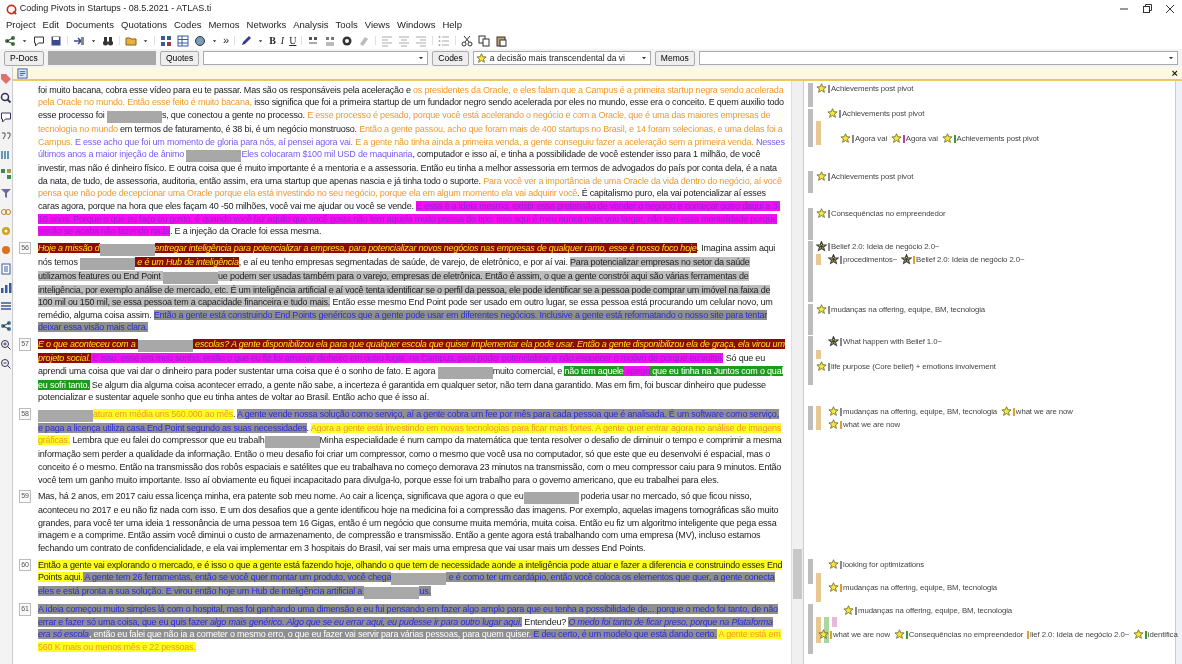  I want to click on menu-item: Codes, so click(187, 25).